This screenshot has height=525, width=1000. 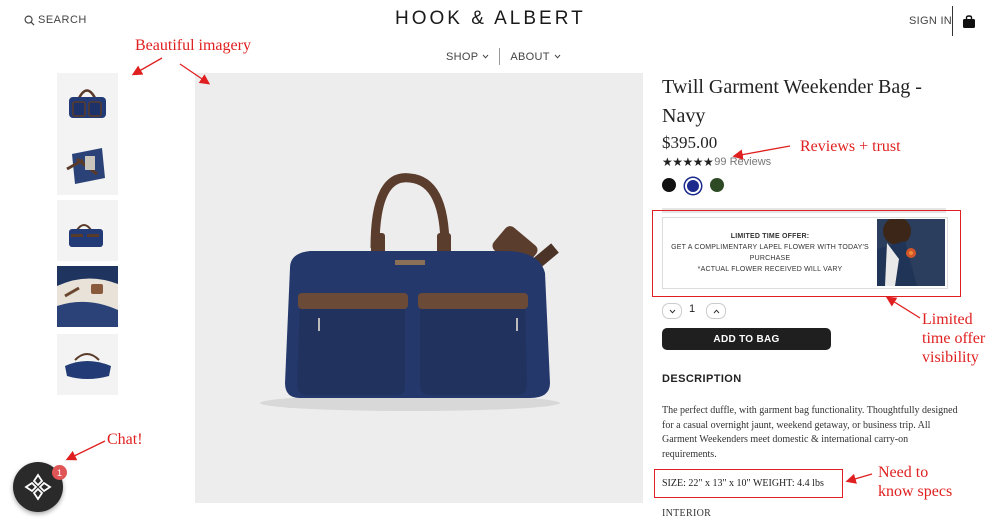 What do you see at coordinates (859, 478) in the screenshot?
I see `arrow-to-specs` at bounding box center [859, 478].